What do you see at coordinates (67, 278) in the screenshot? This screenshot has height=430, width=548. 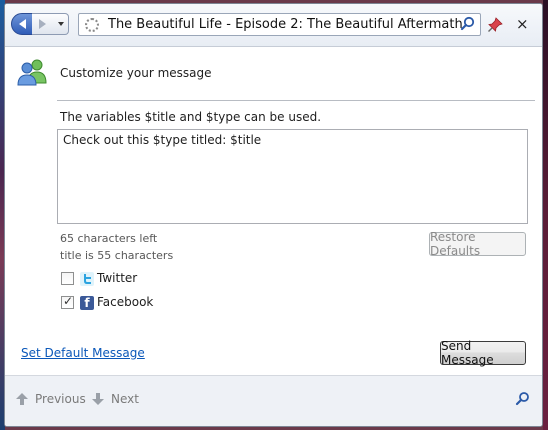 I see `twitter-checkbox` at bounding box center [67, 278].